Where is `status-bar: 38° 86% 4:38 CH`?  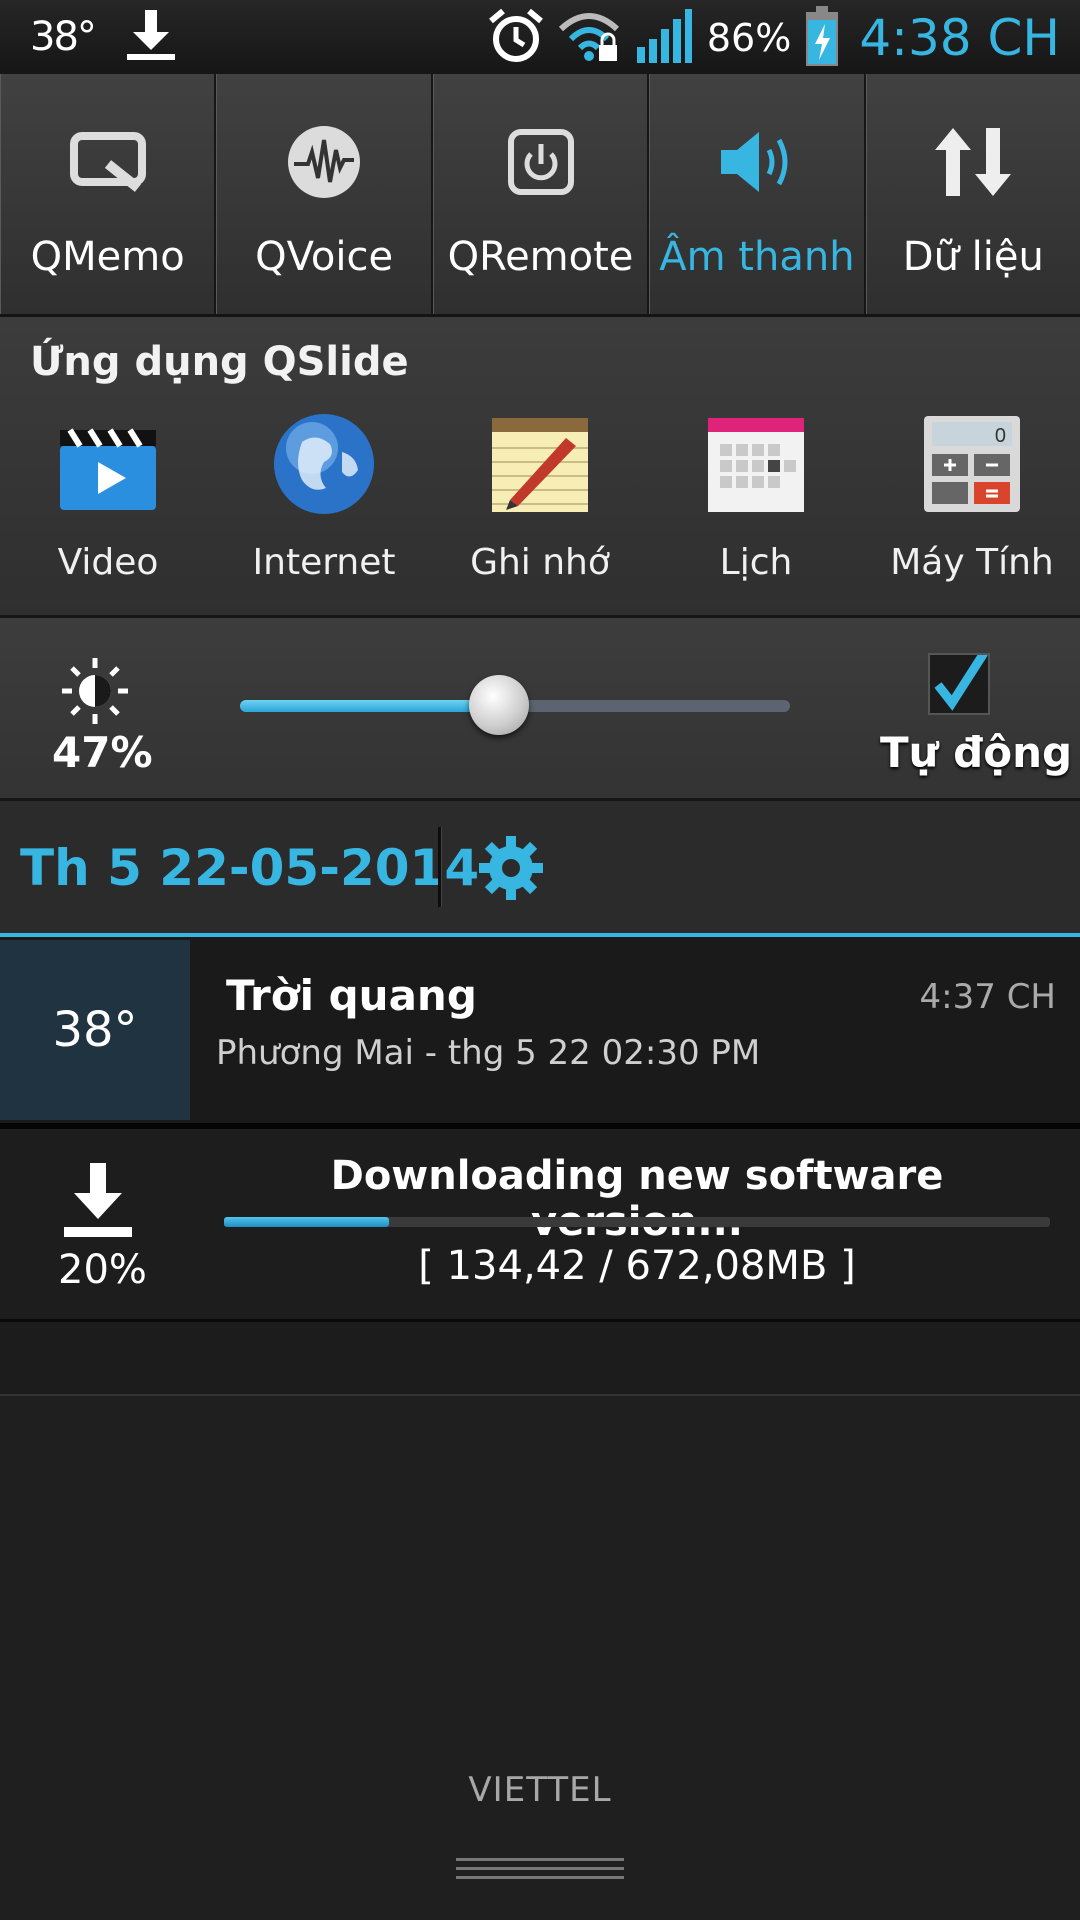 status-bar: 38° 86% 4:38 CH is located at coordinates (540, 38).